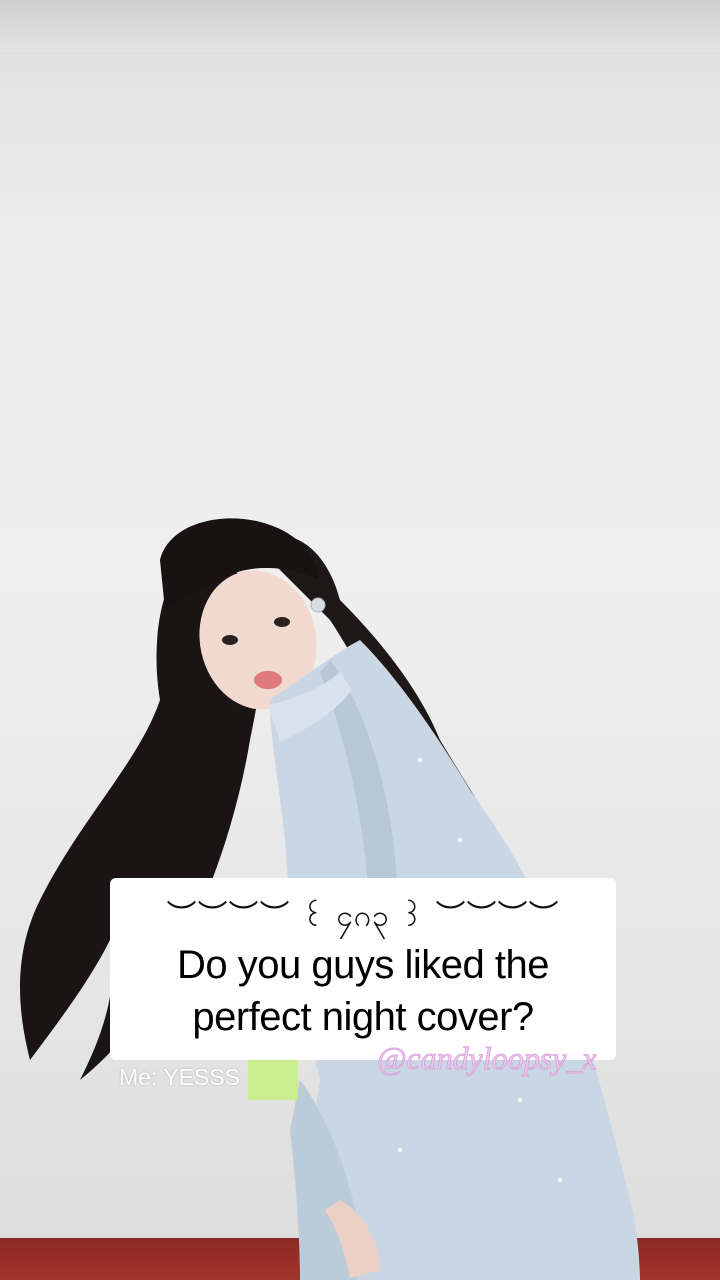  Describe the element at coordinates (363, 1017) in the screenshot. I see `caption-line-2: perfect night cover?` at that location.